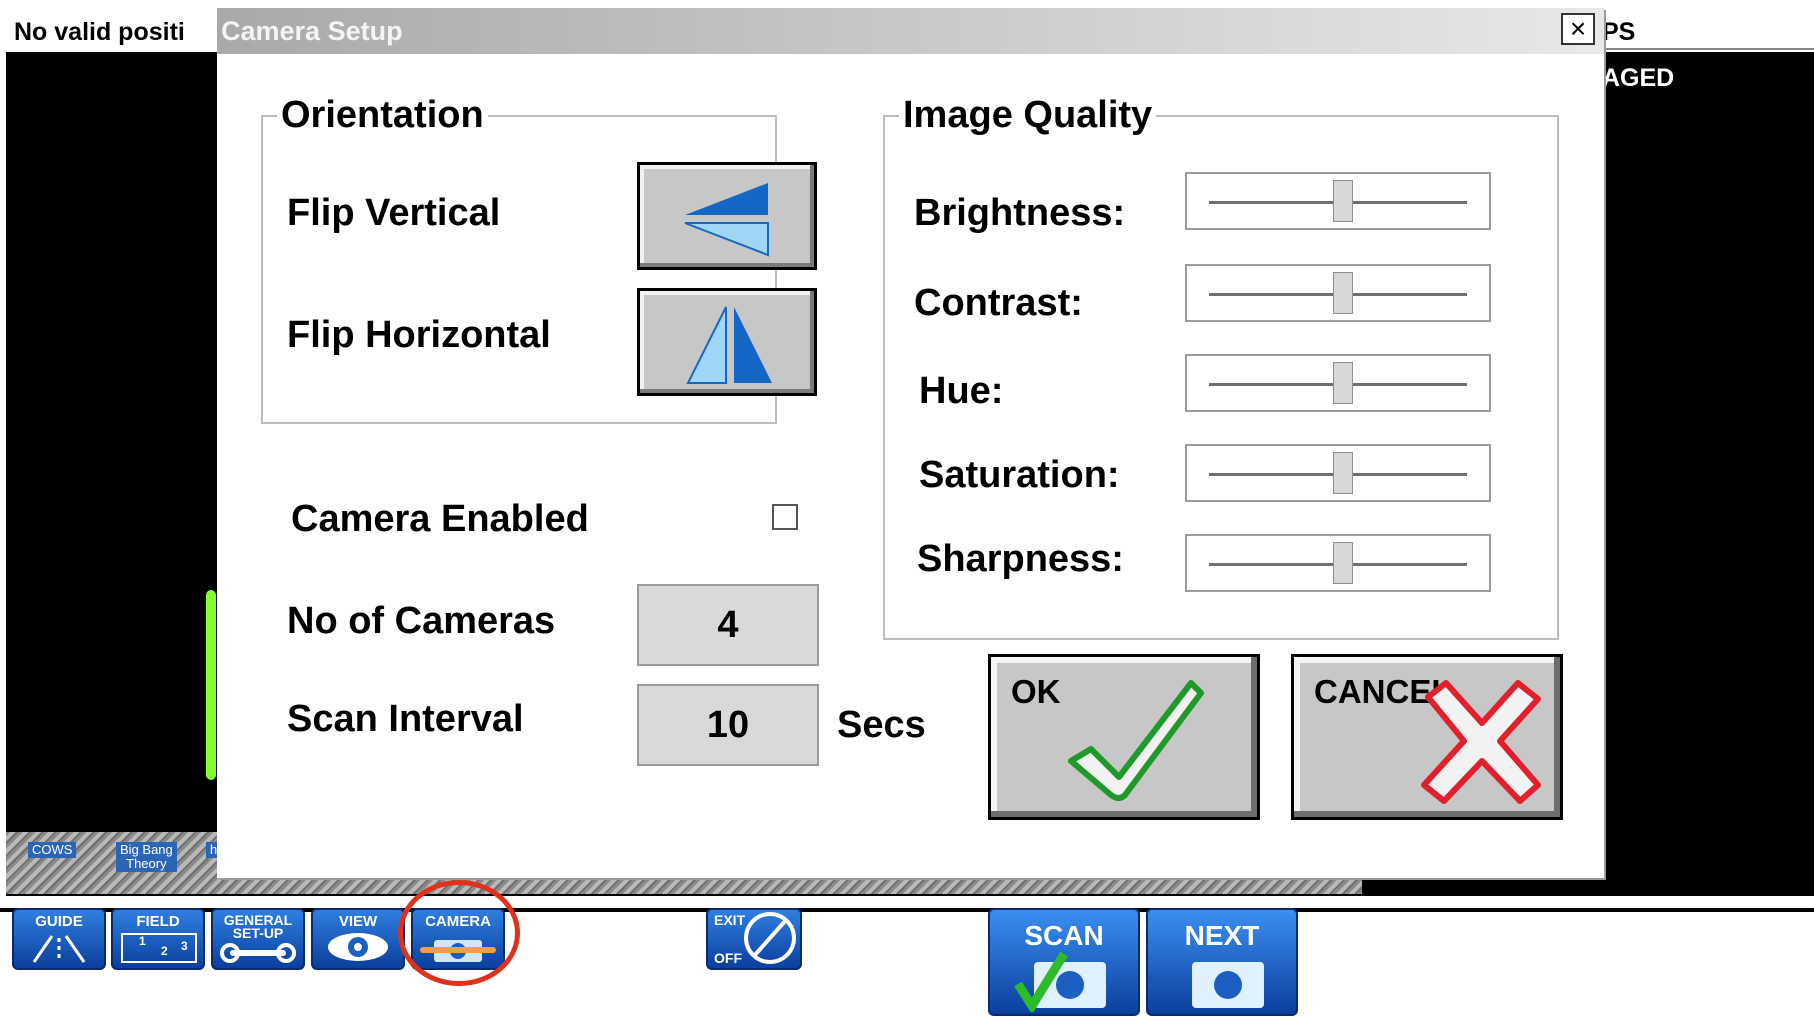  I want to click on field-button-label: FIELD, so click(158, 921).